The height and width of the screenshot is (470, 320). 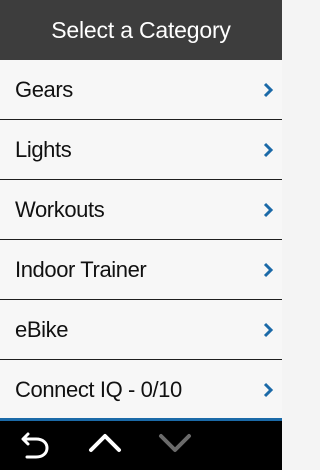 I want to click on page-title: Select a Category, so click(x=141, y=29).